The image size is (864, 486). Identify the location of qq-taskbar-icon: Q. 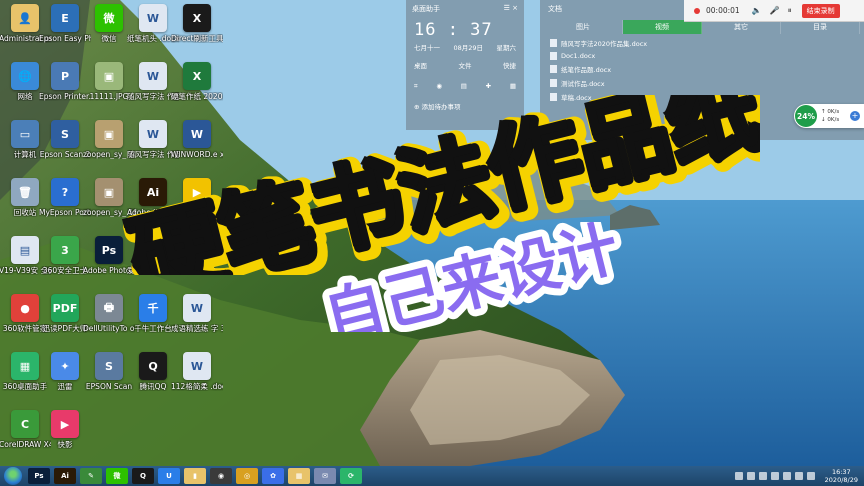
(143, 476).